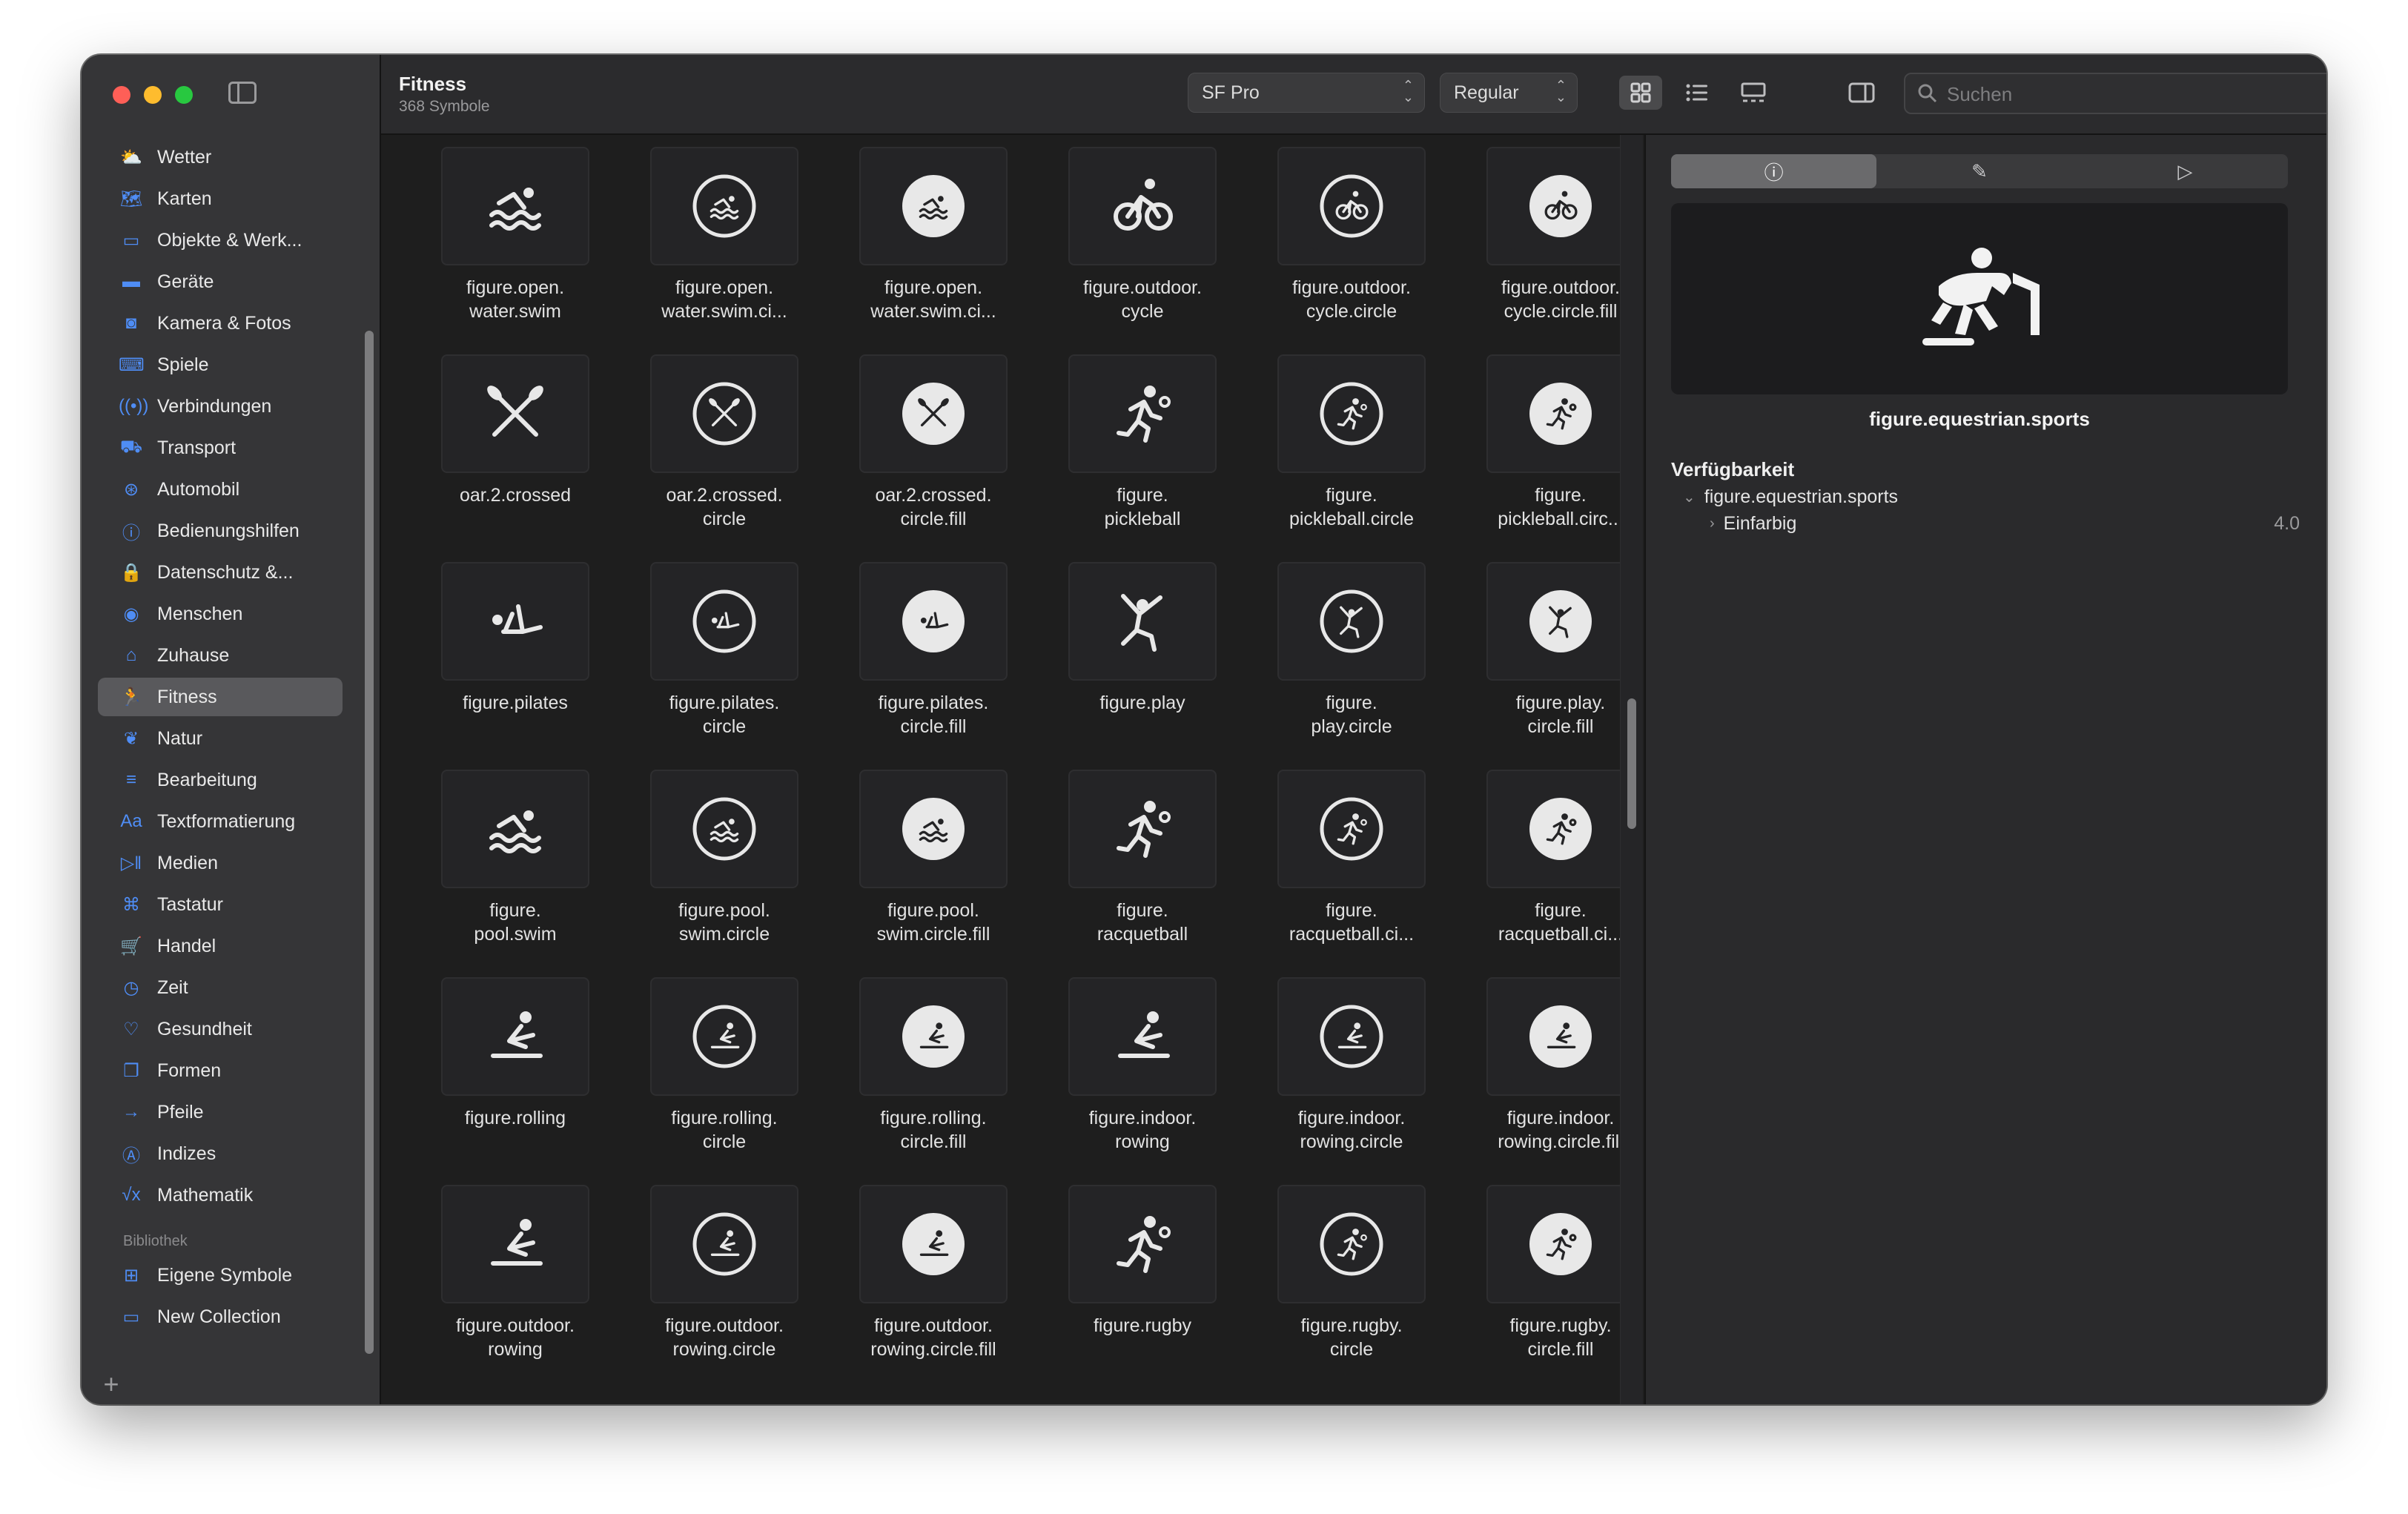  I want to click on symbol-cell: figure.rolling. circle.fill, so click(933, 1081).